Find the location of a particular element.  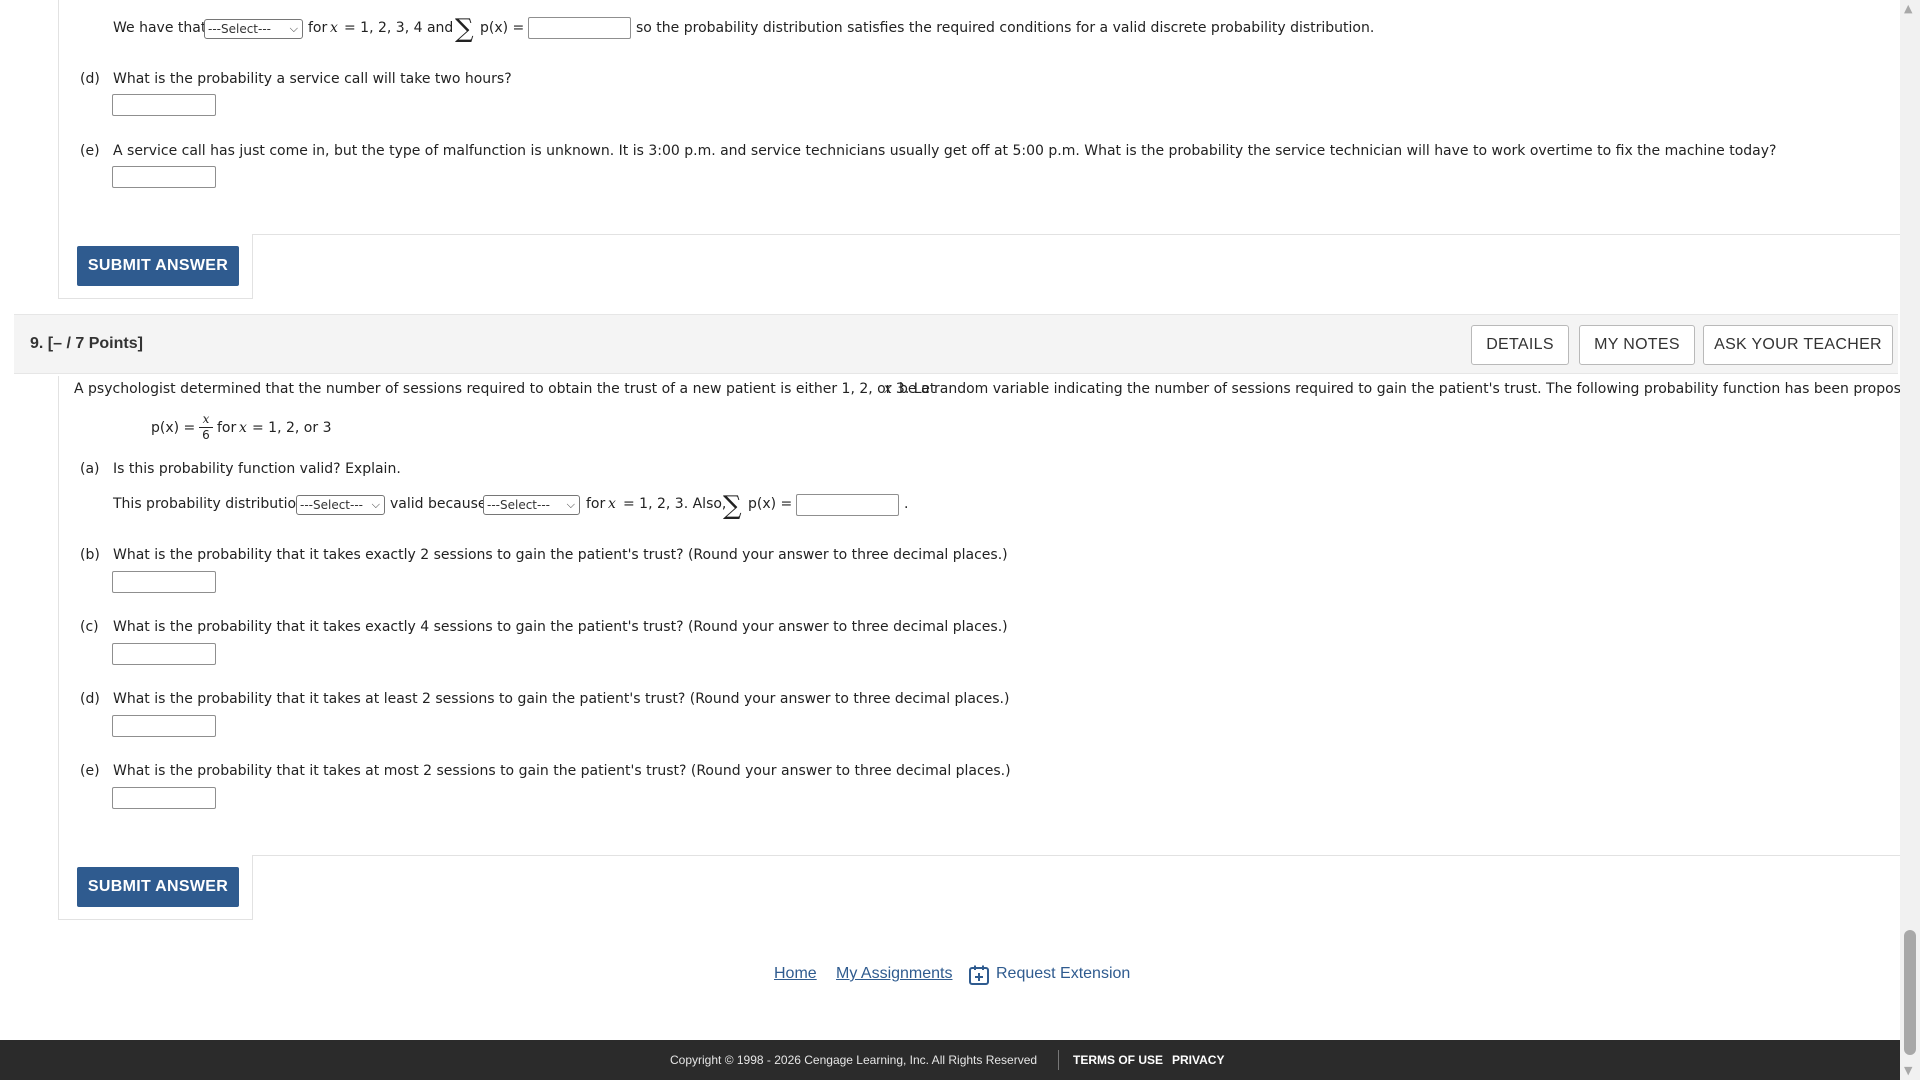

prev-c-x-values: = 1, 2, 3, 4 and is located at coordinates (399, 28).